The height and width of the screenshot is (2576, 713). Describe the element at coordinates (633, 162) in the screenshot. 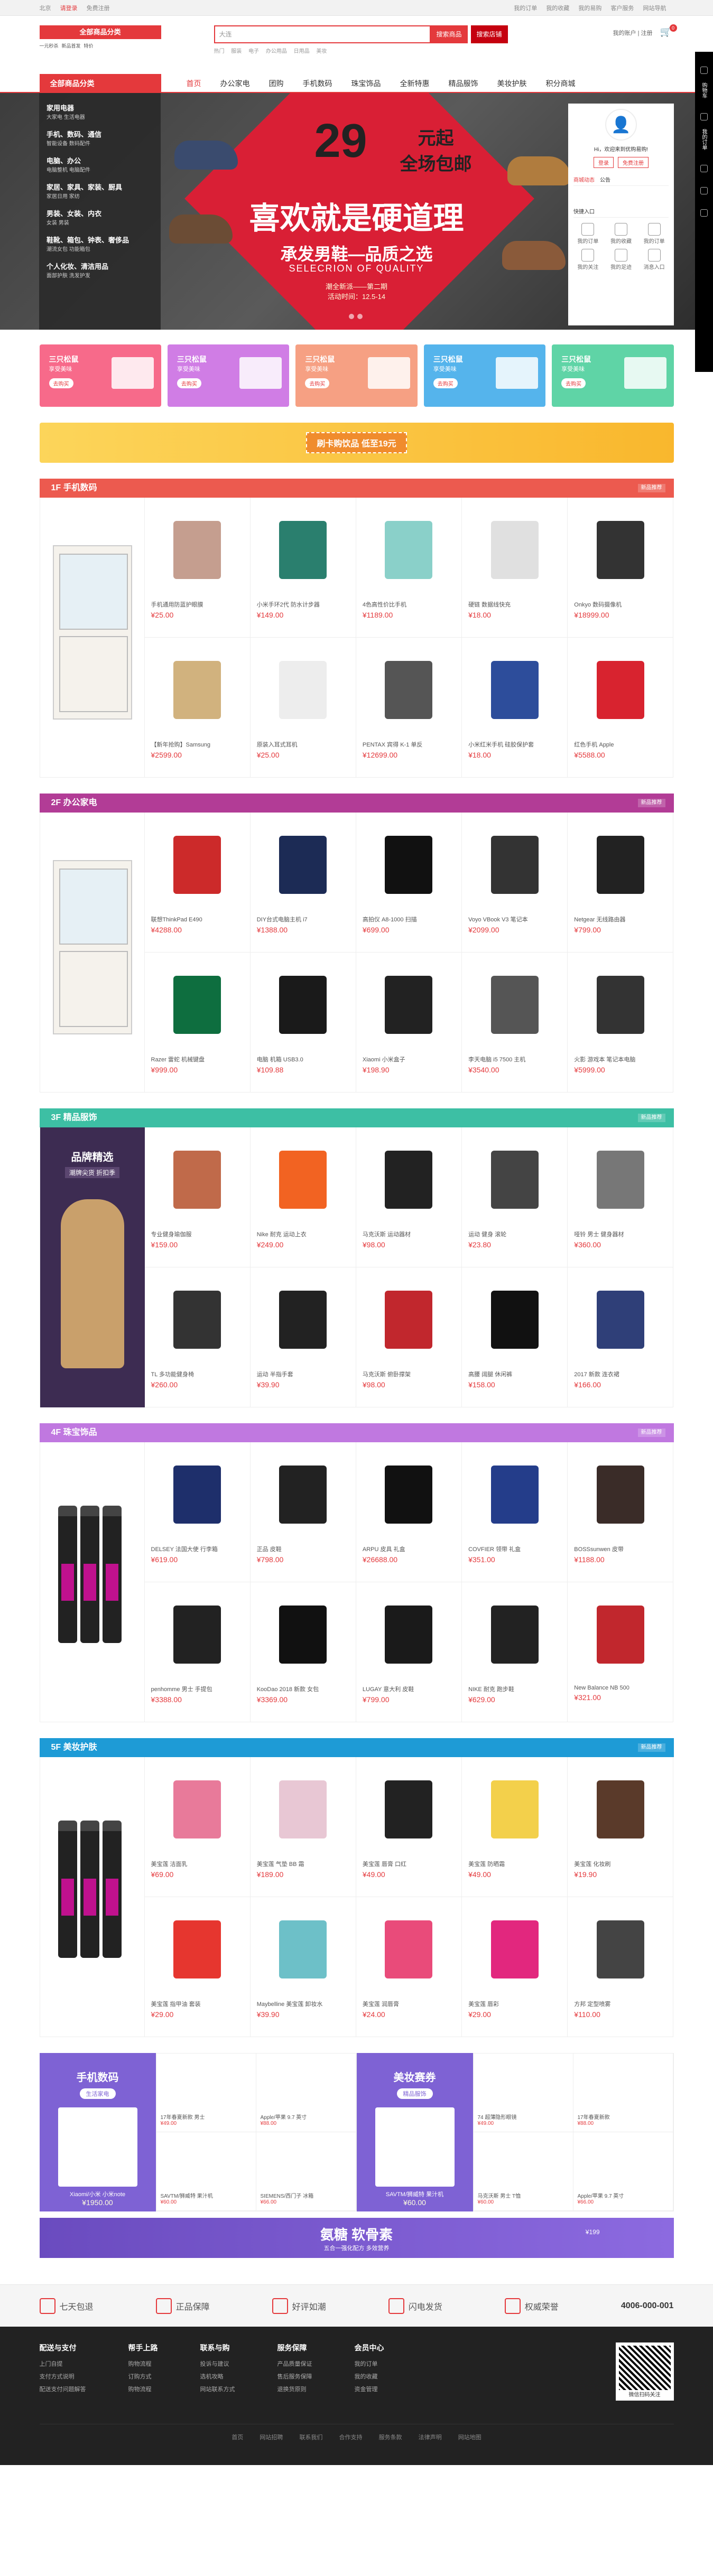

I see `user-register-button: 免费注册` at that location.